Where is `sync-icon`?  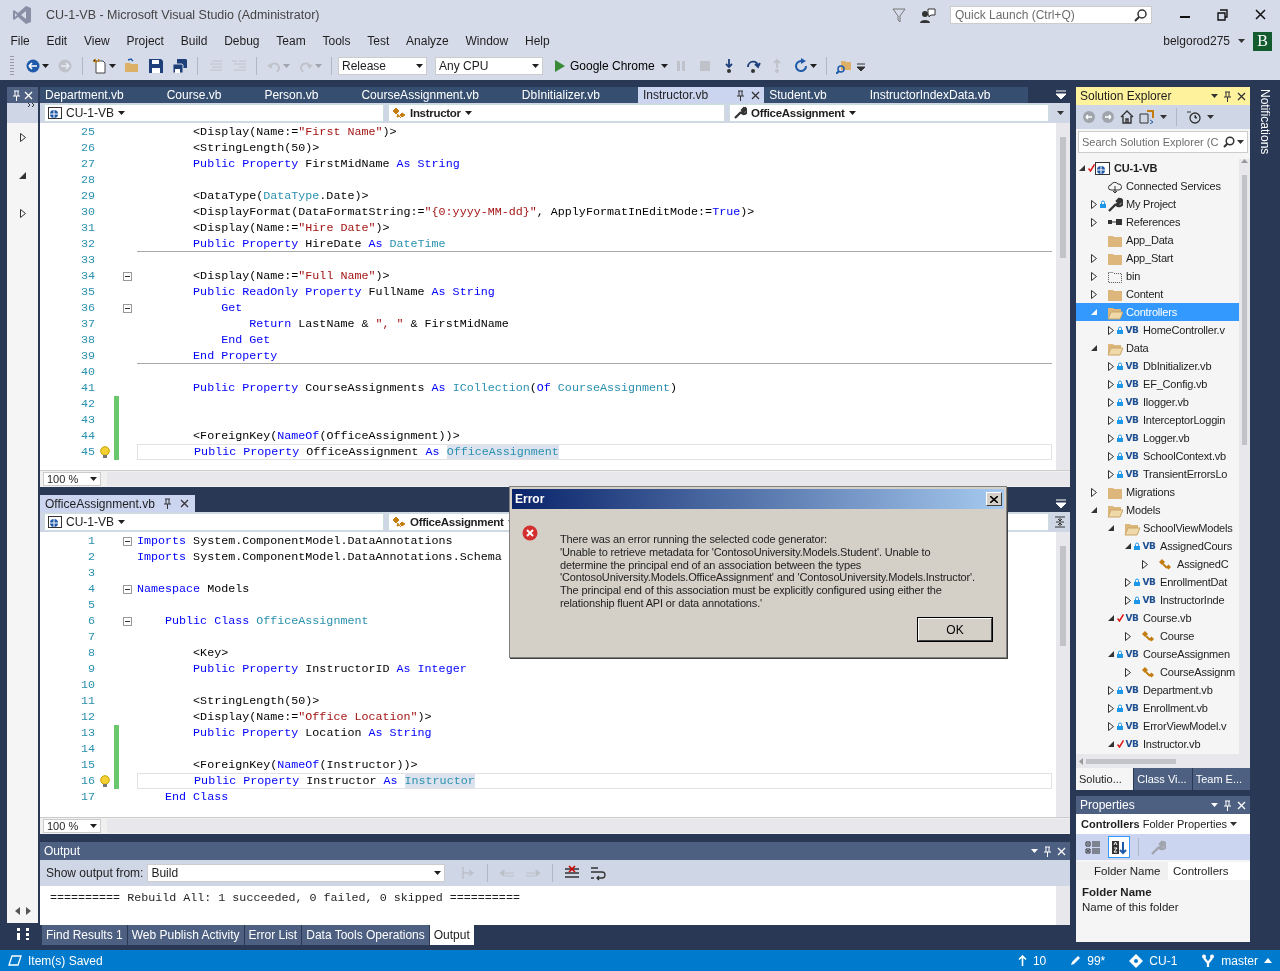
sync-icon is located at coordinates (1147, 117).